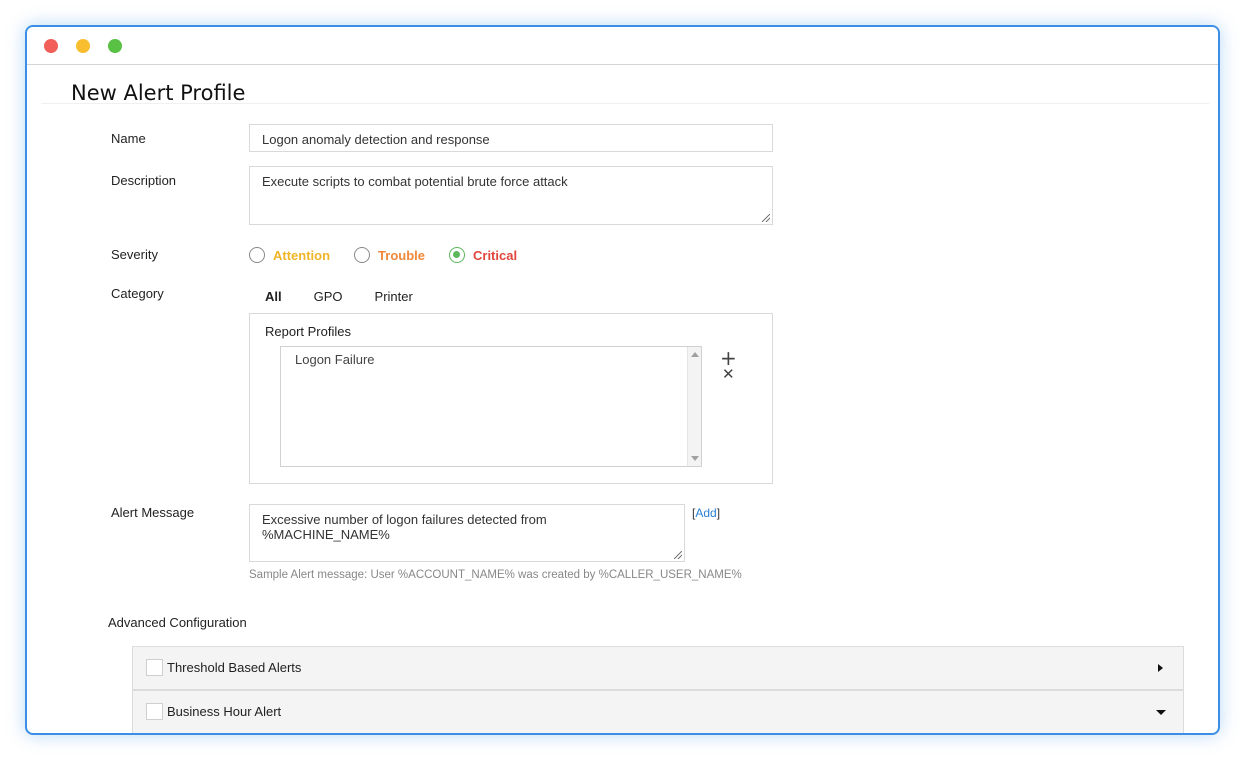  I want to click on description-label: Description, so click(144, 180).